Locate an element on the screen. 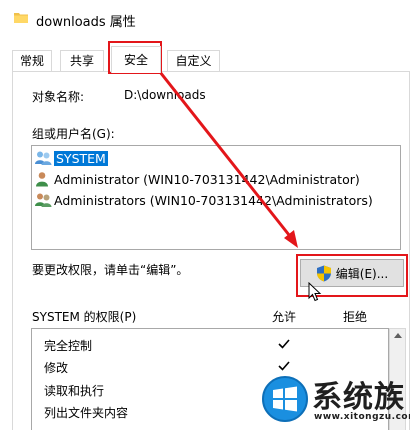 This screenshot has width=410, height=430. permission-modify: 修改 is located at coordinates (56, 368).